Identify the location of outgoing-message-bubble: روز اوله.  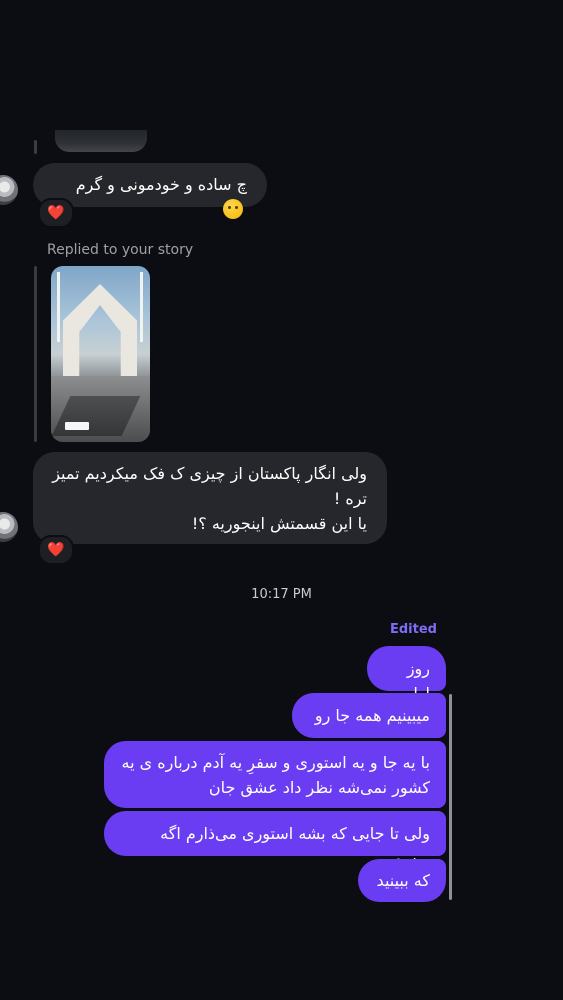
(406, 674).